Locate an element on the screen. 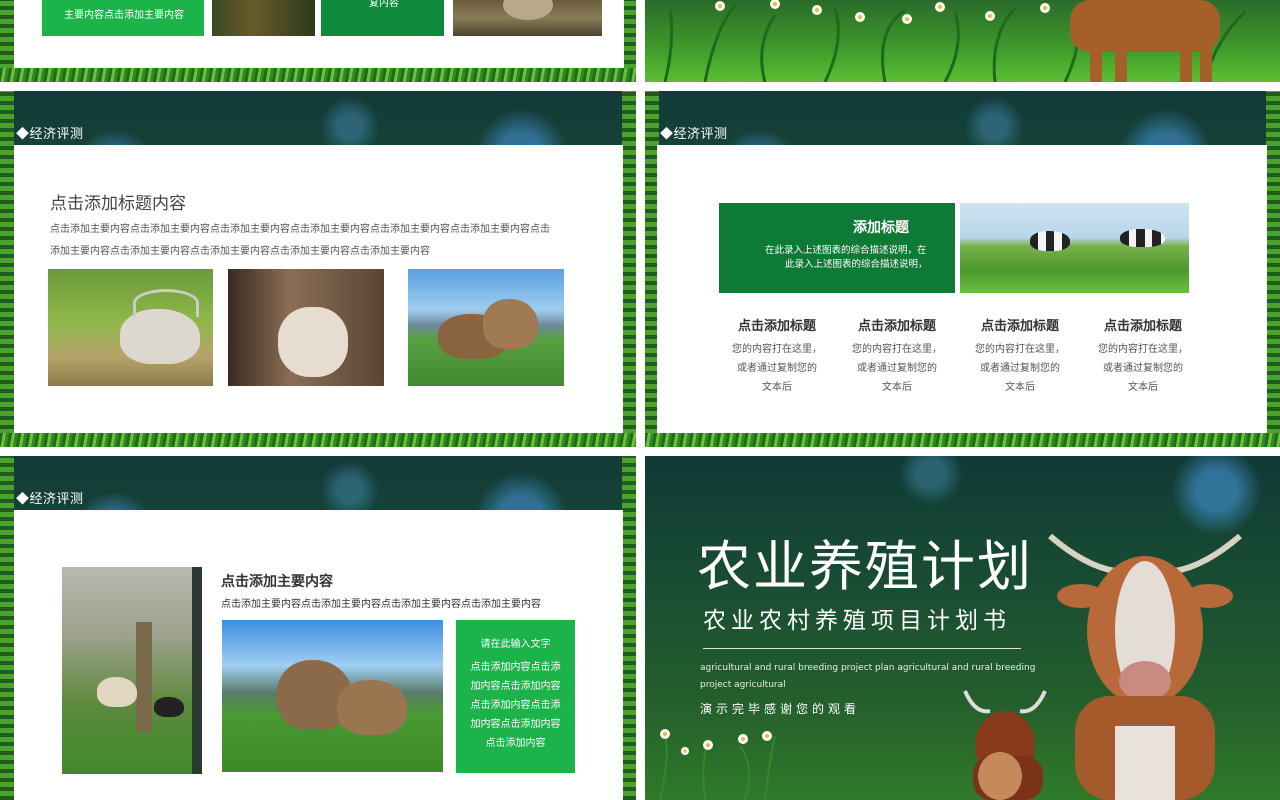 This screenshot has width=1280, height=800. column-3: 点击添加标题 您的内容打在这里， 或者通过复制您的 文本后 is located at coordinates (1020, 356).